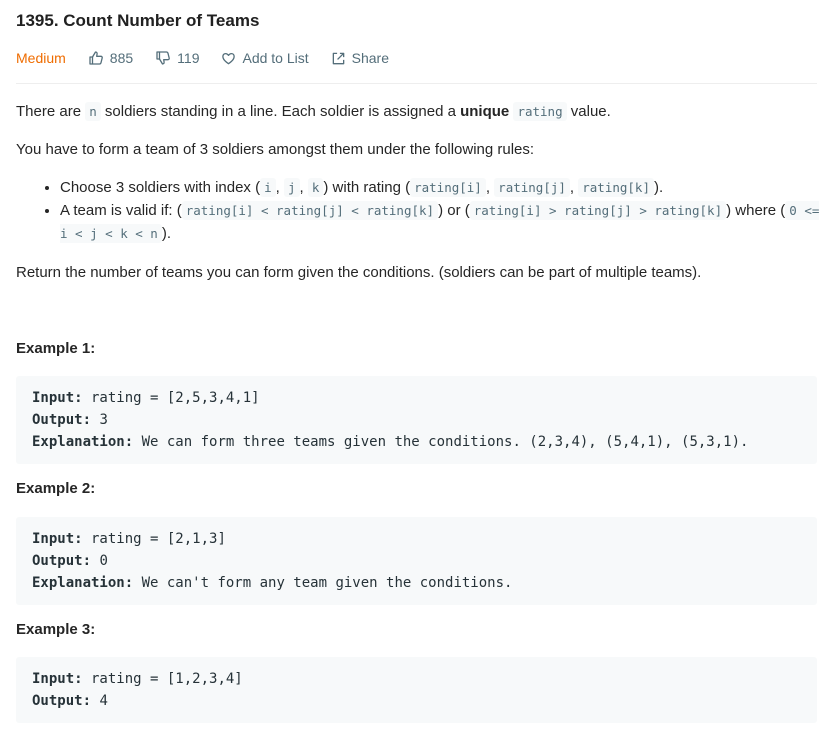  I want to click on input-value: rating = [2,1,3], so click(154, 539).